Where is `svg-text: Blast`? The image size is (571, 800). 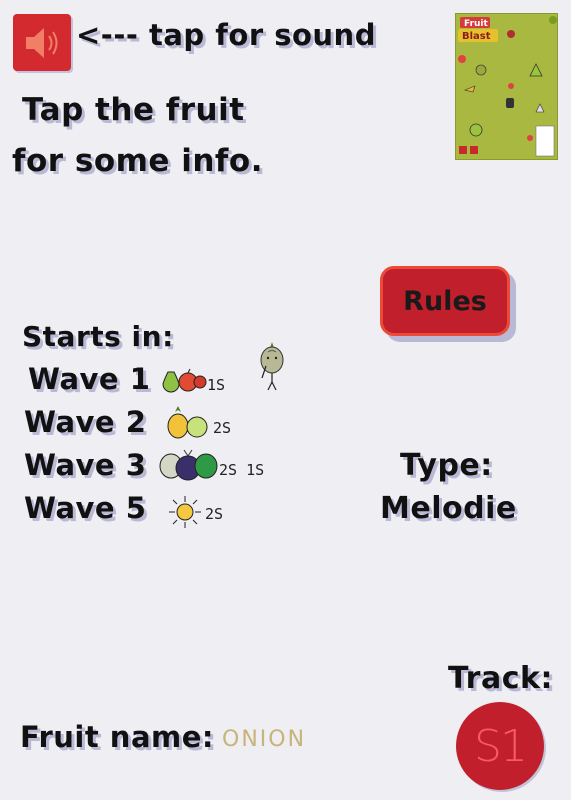
svg-text: Blast is located at coordinates (476, 36).